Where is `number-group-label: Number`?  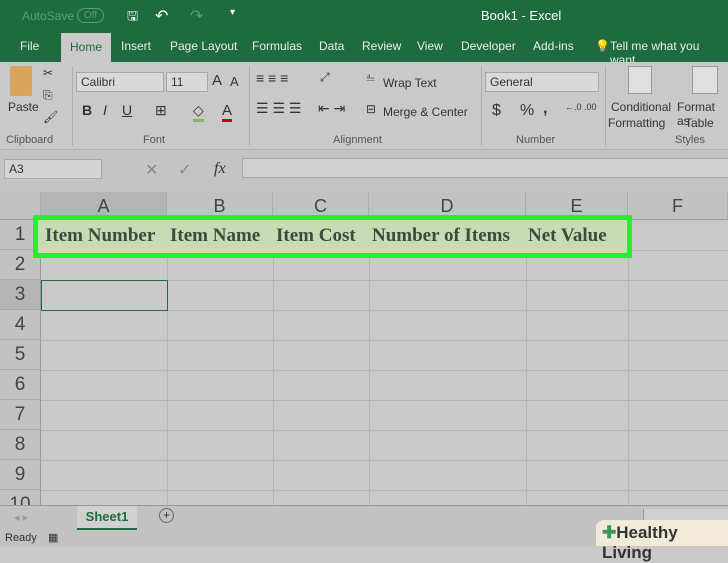 number-group-label: Number is located at coordinates (536, 140).